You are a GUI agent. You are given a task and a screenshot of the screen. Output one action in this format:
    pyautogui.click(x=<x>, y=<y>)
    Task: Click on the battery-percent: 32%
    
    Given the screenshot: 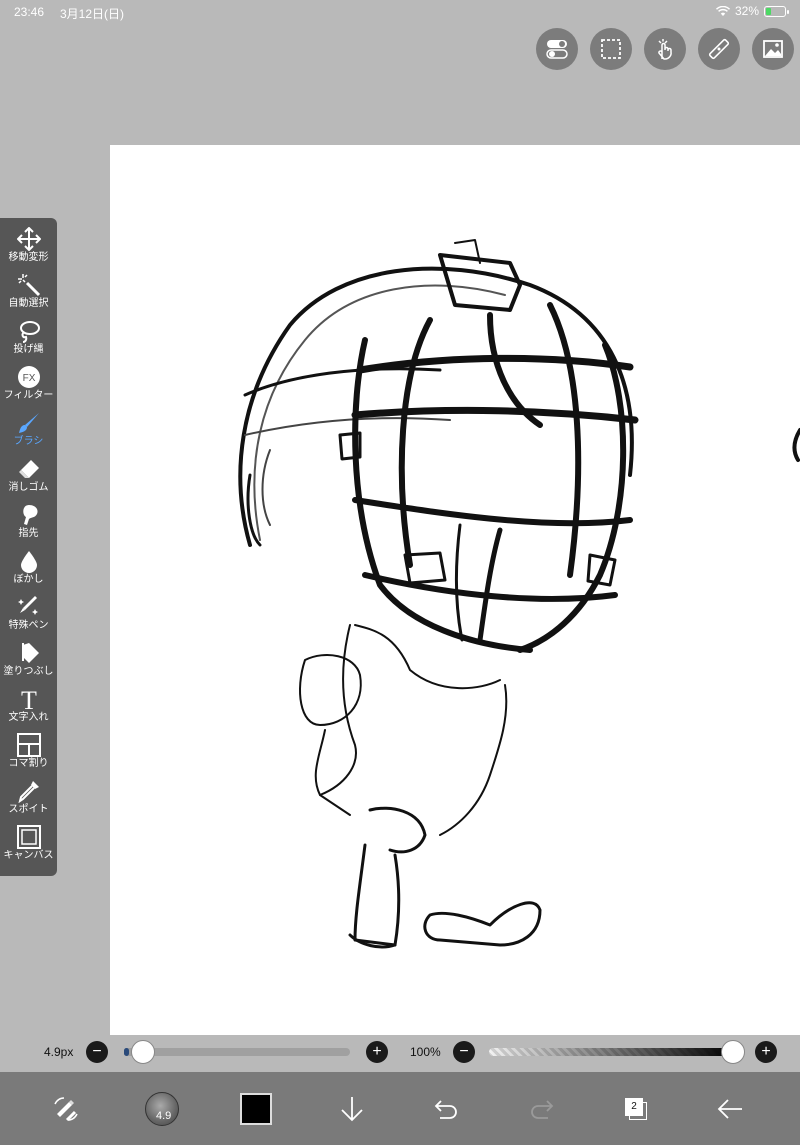 What is the action you would take?
    pyautogui.click(x=746, y=11)
    